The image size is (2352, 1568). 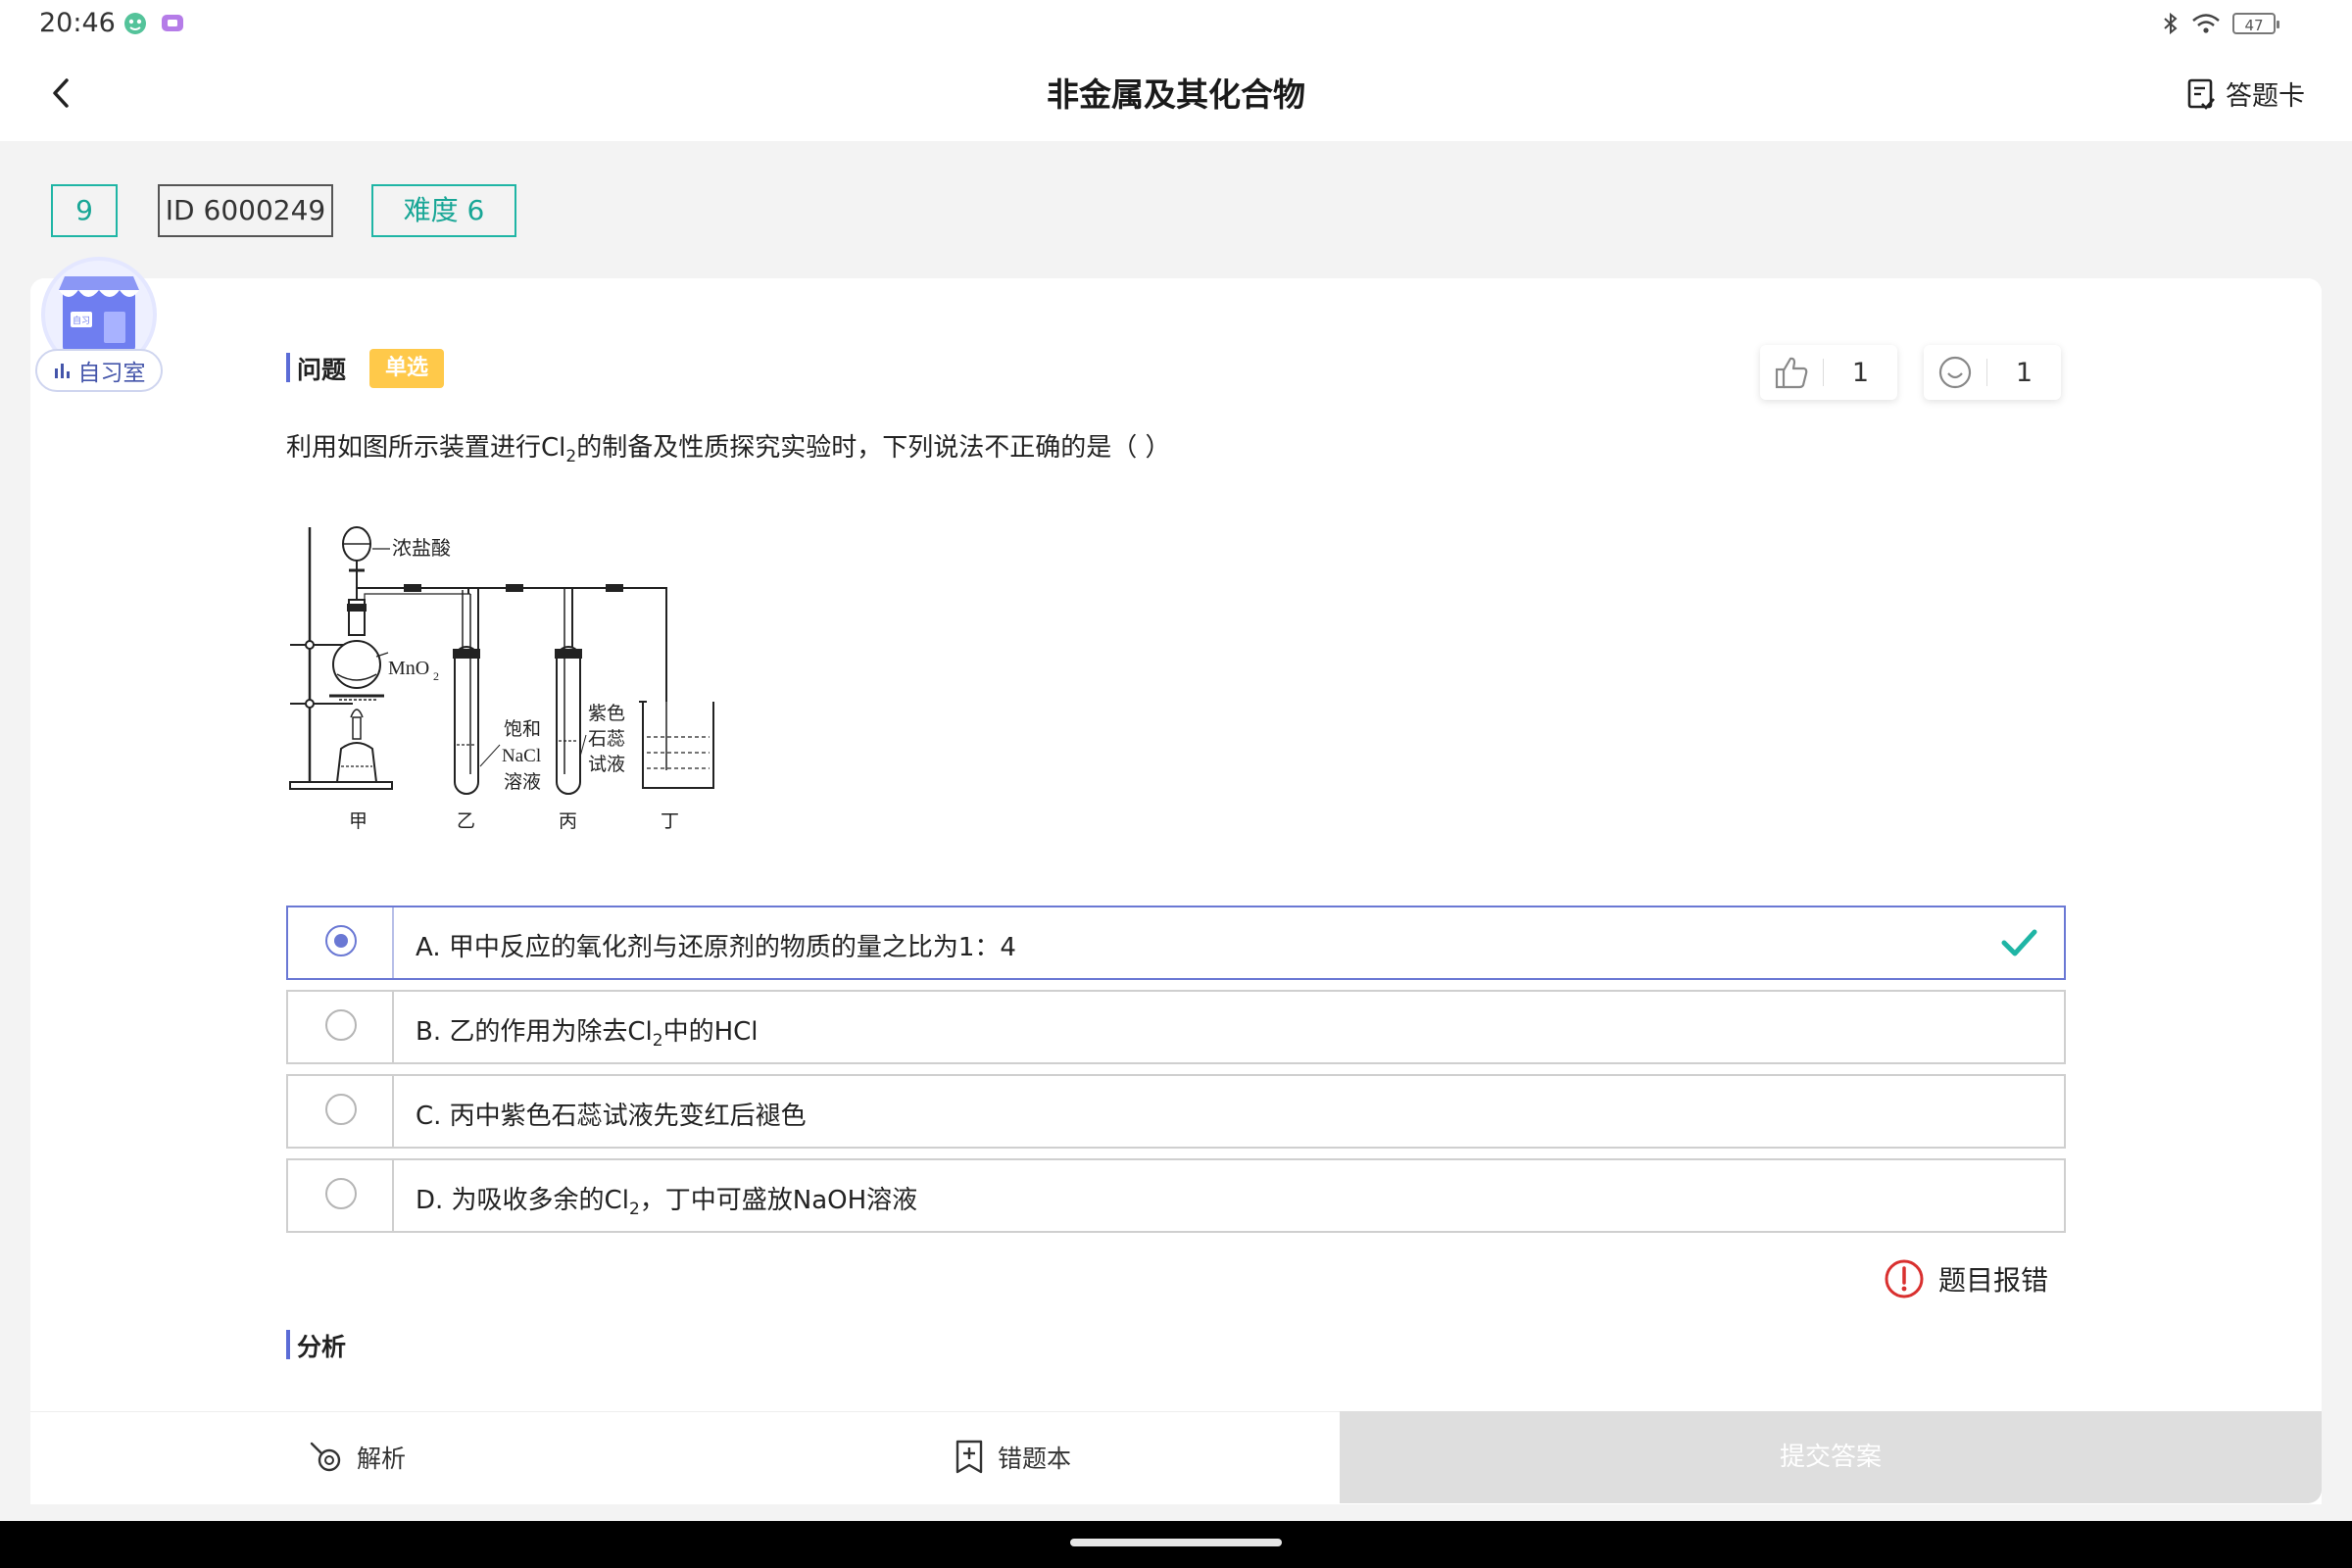 What do you see at coordinates (670, 821) in the screenshot?
I see `label-ding: 丁` at bounding box center [670, 821].